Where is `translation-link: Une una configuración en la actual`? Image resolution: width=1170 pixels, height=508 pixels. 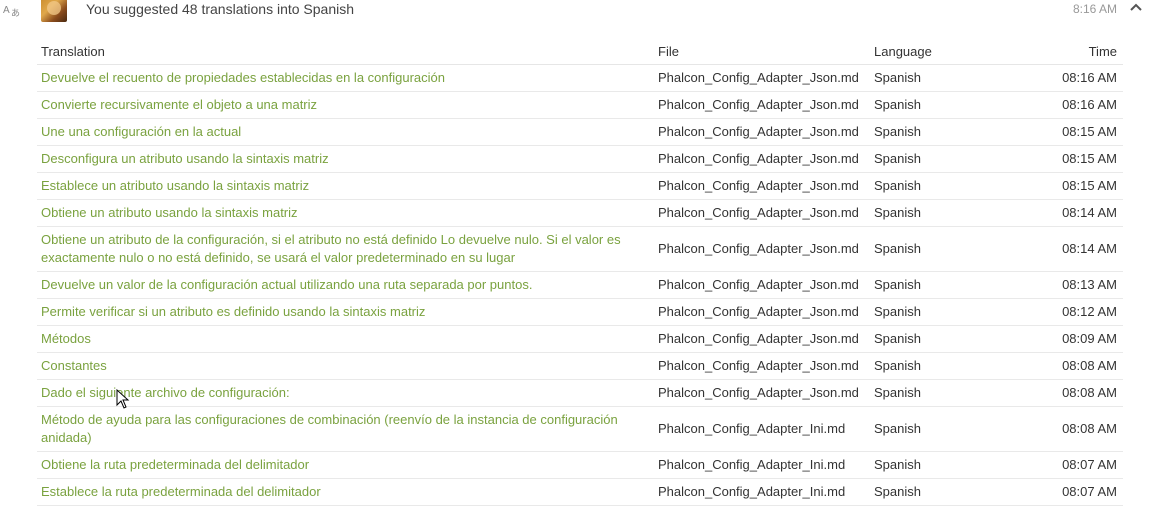
translation-link: Une una configuración en la actual is located at coordinates (141, 131).